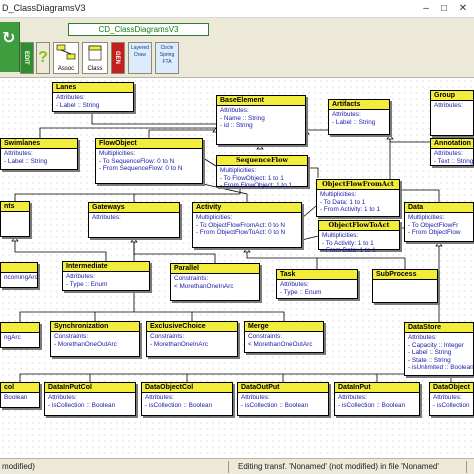 Image resolution: width=474 pixels, height=474 pixels. Describe the element at coordinates (359, 105) in the screenshot. I see `class-title: Artifacts` at that location.